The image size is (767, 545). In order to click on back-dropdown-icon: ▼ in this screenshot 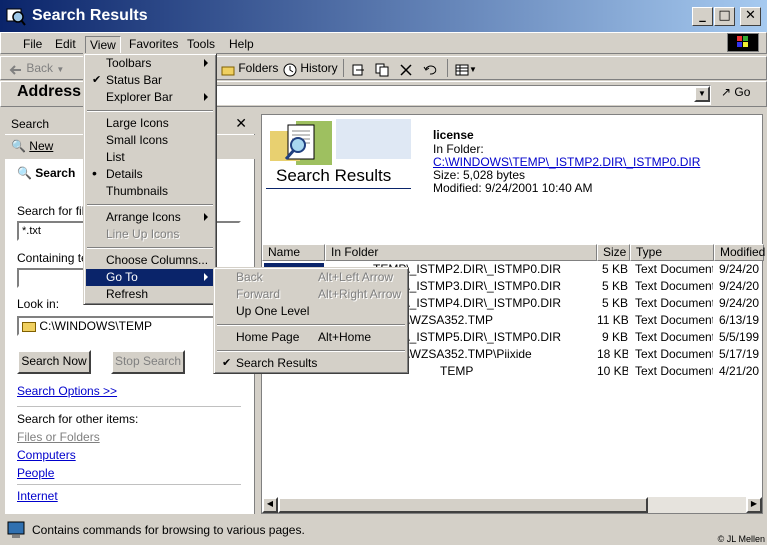, I will do `click(60, 69)`.